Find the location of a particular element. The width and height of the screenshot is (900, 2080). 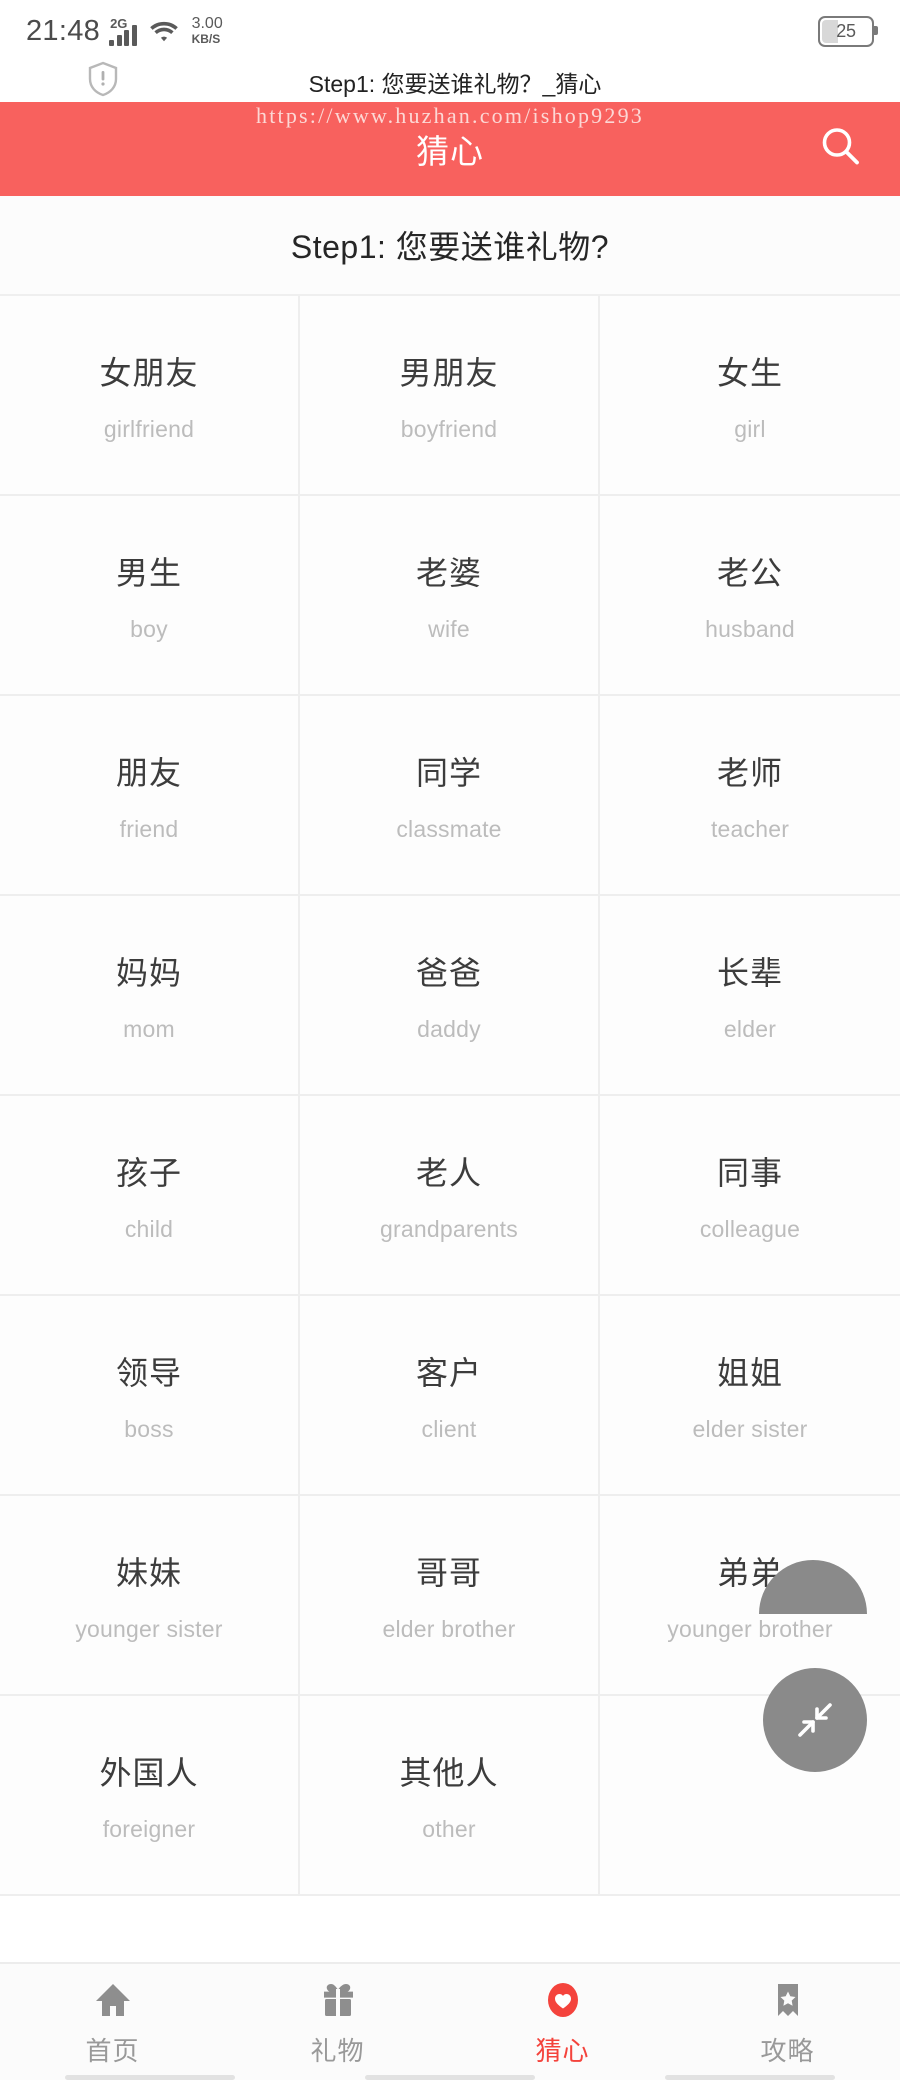

recipient-label-cn: 客户 is located at coordinates (448, 1372).